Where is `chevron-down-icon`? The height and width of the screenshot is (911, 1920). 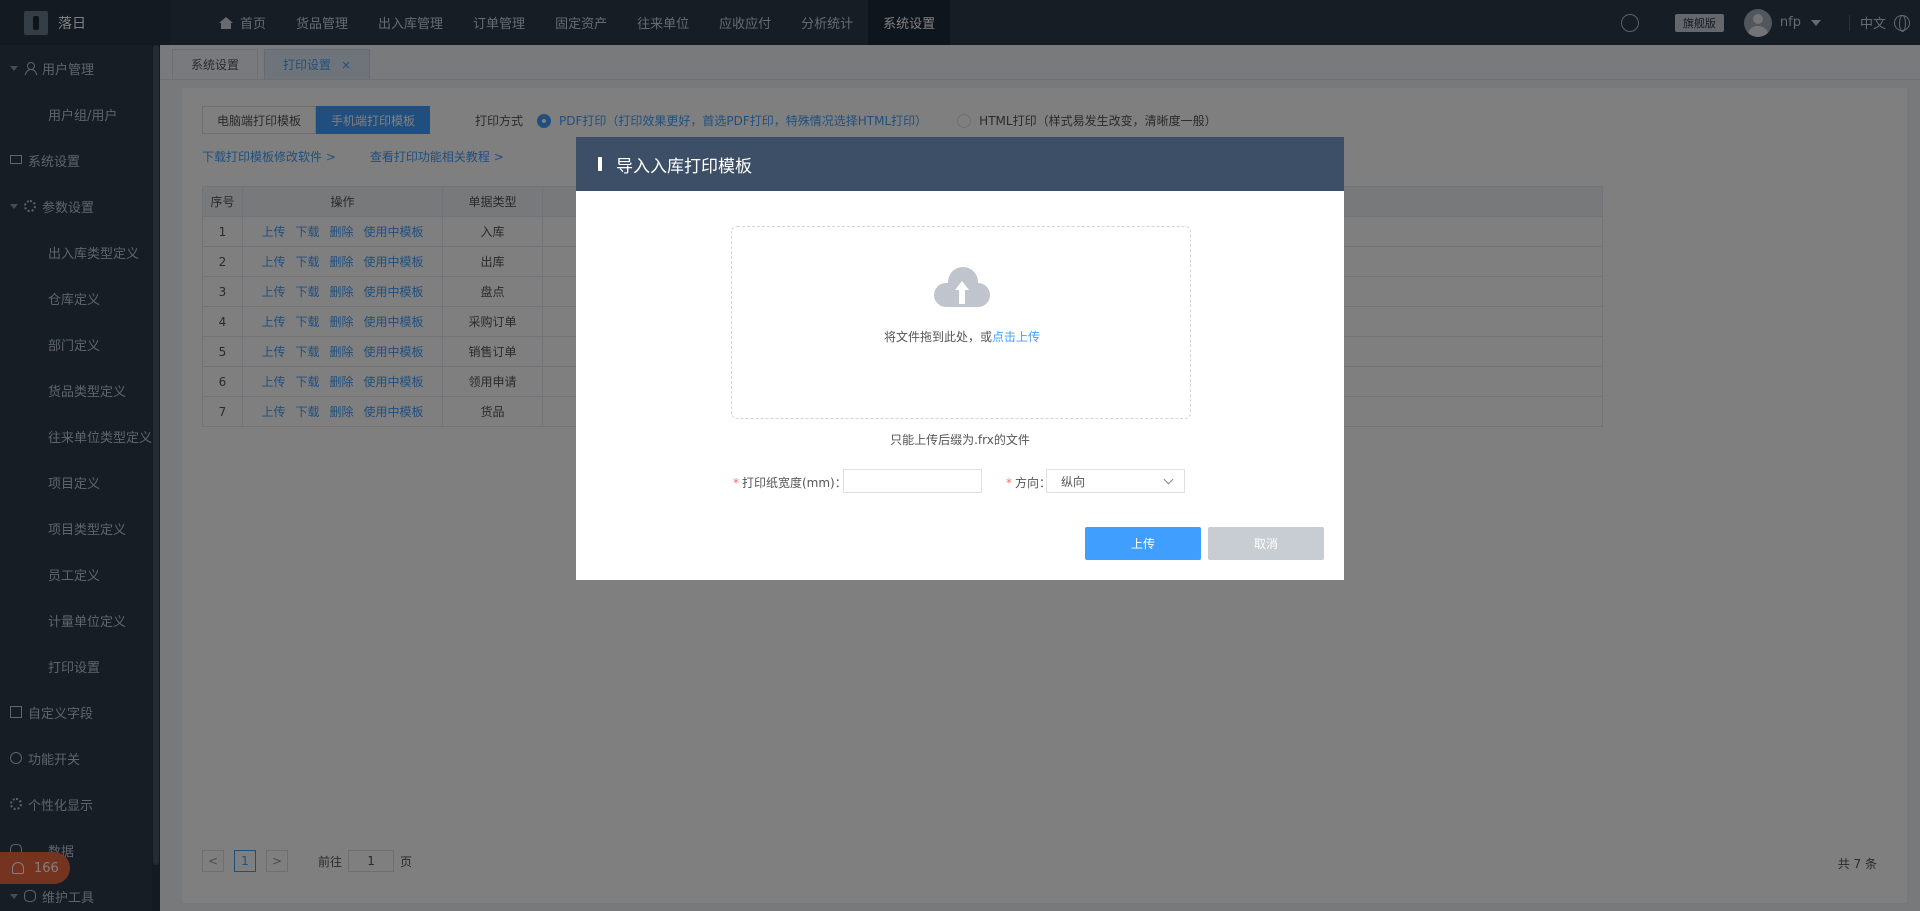
chevron-down-icon is located at coordinates (1168, 479).